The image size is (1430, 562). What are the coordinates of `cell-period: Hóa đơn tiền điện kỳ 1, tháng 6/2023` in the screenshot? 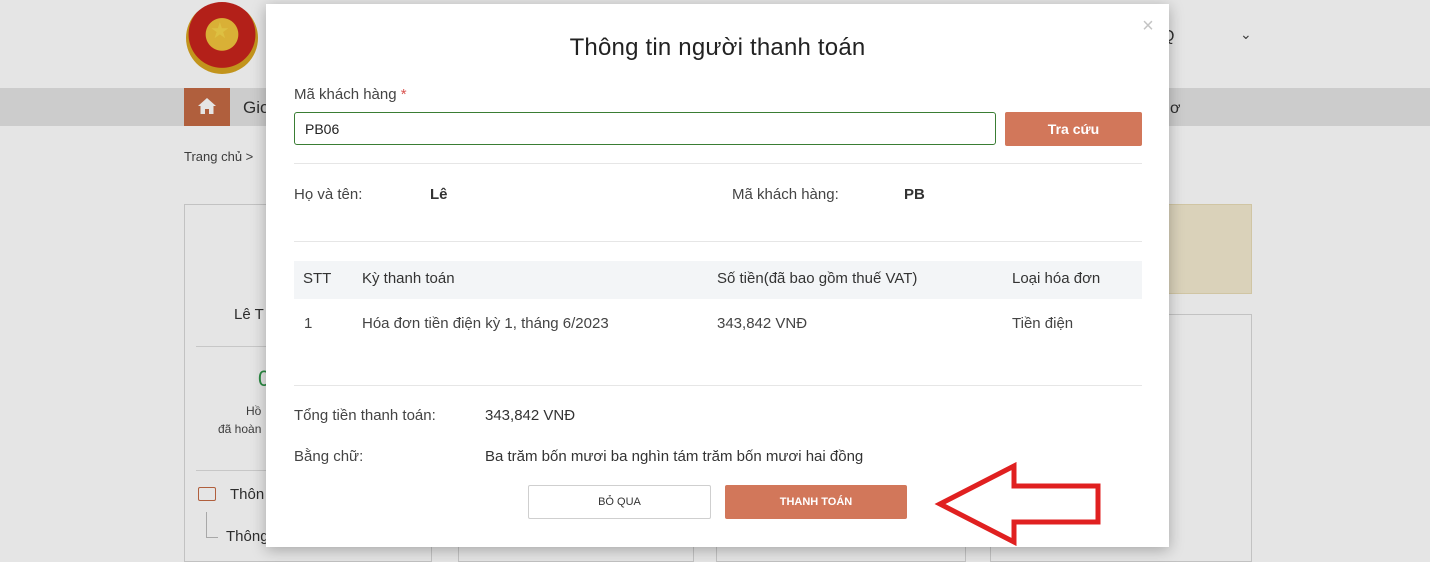 It's located at (485, 323).